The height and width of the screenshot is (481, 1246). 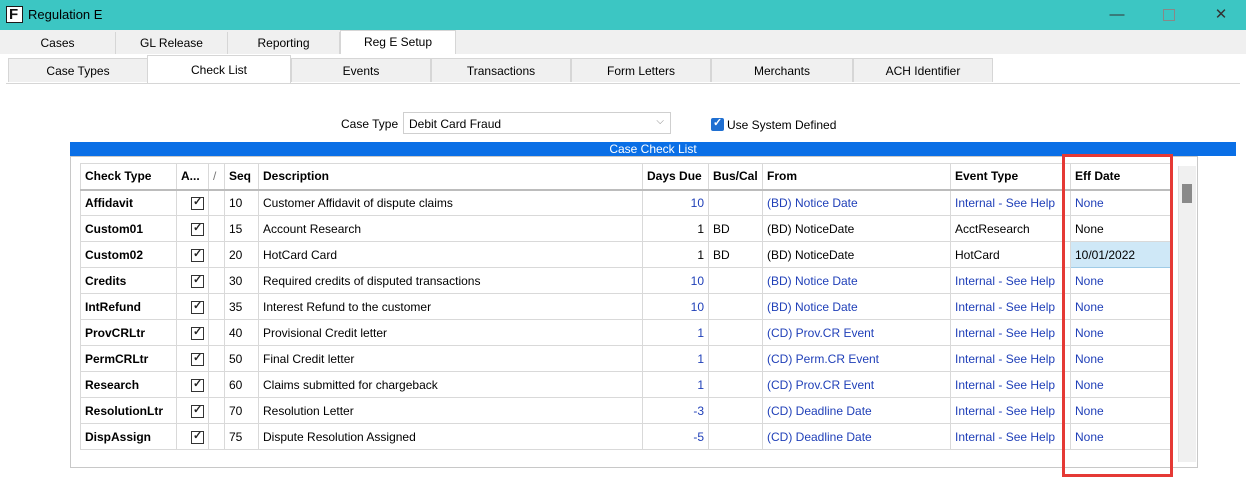 I want to click on tab-case-types: Case Types, so click(x=78, y=70).